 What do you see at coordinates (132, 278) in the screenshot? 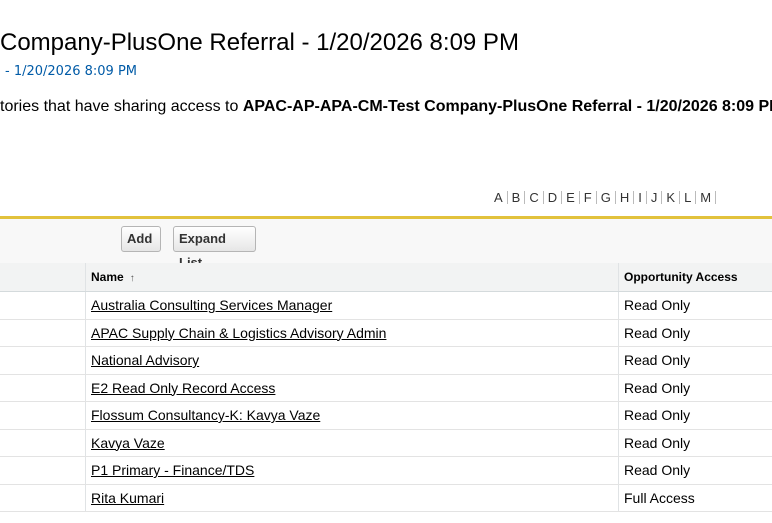
I see `sort-ascending-icon: ↑` at bounding box center [132, 278].